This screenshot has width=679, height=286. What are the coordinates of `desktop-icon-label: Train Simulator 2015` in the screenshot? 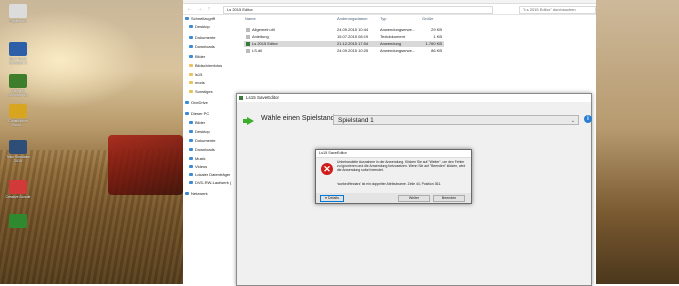 It's located at (18, 159).